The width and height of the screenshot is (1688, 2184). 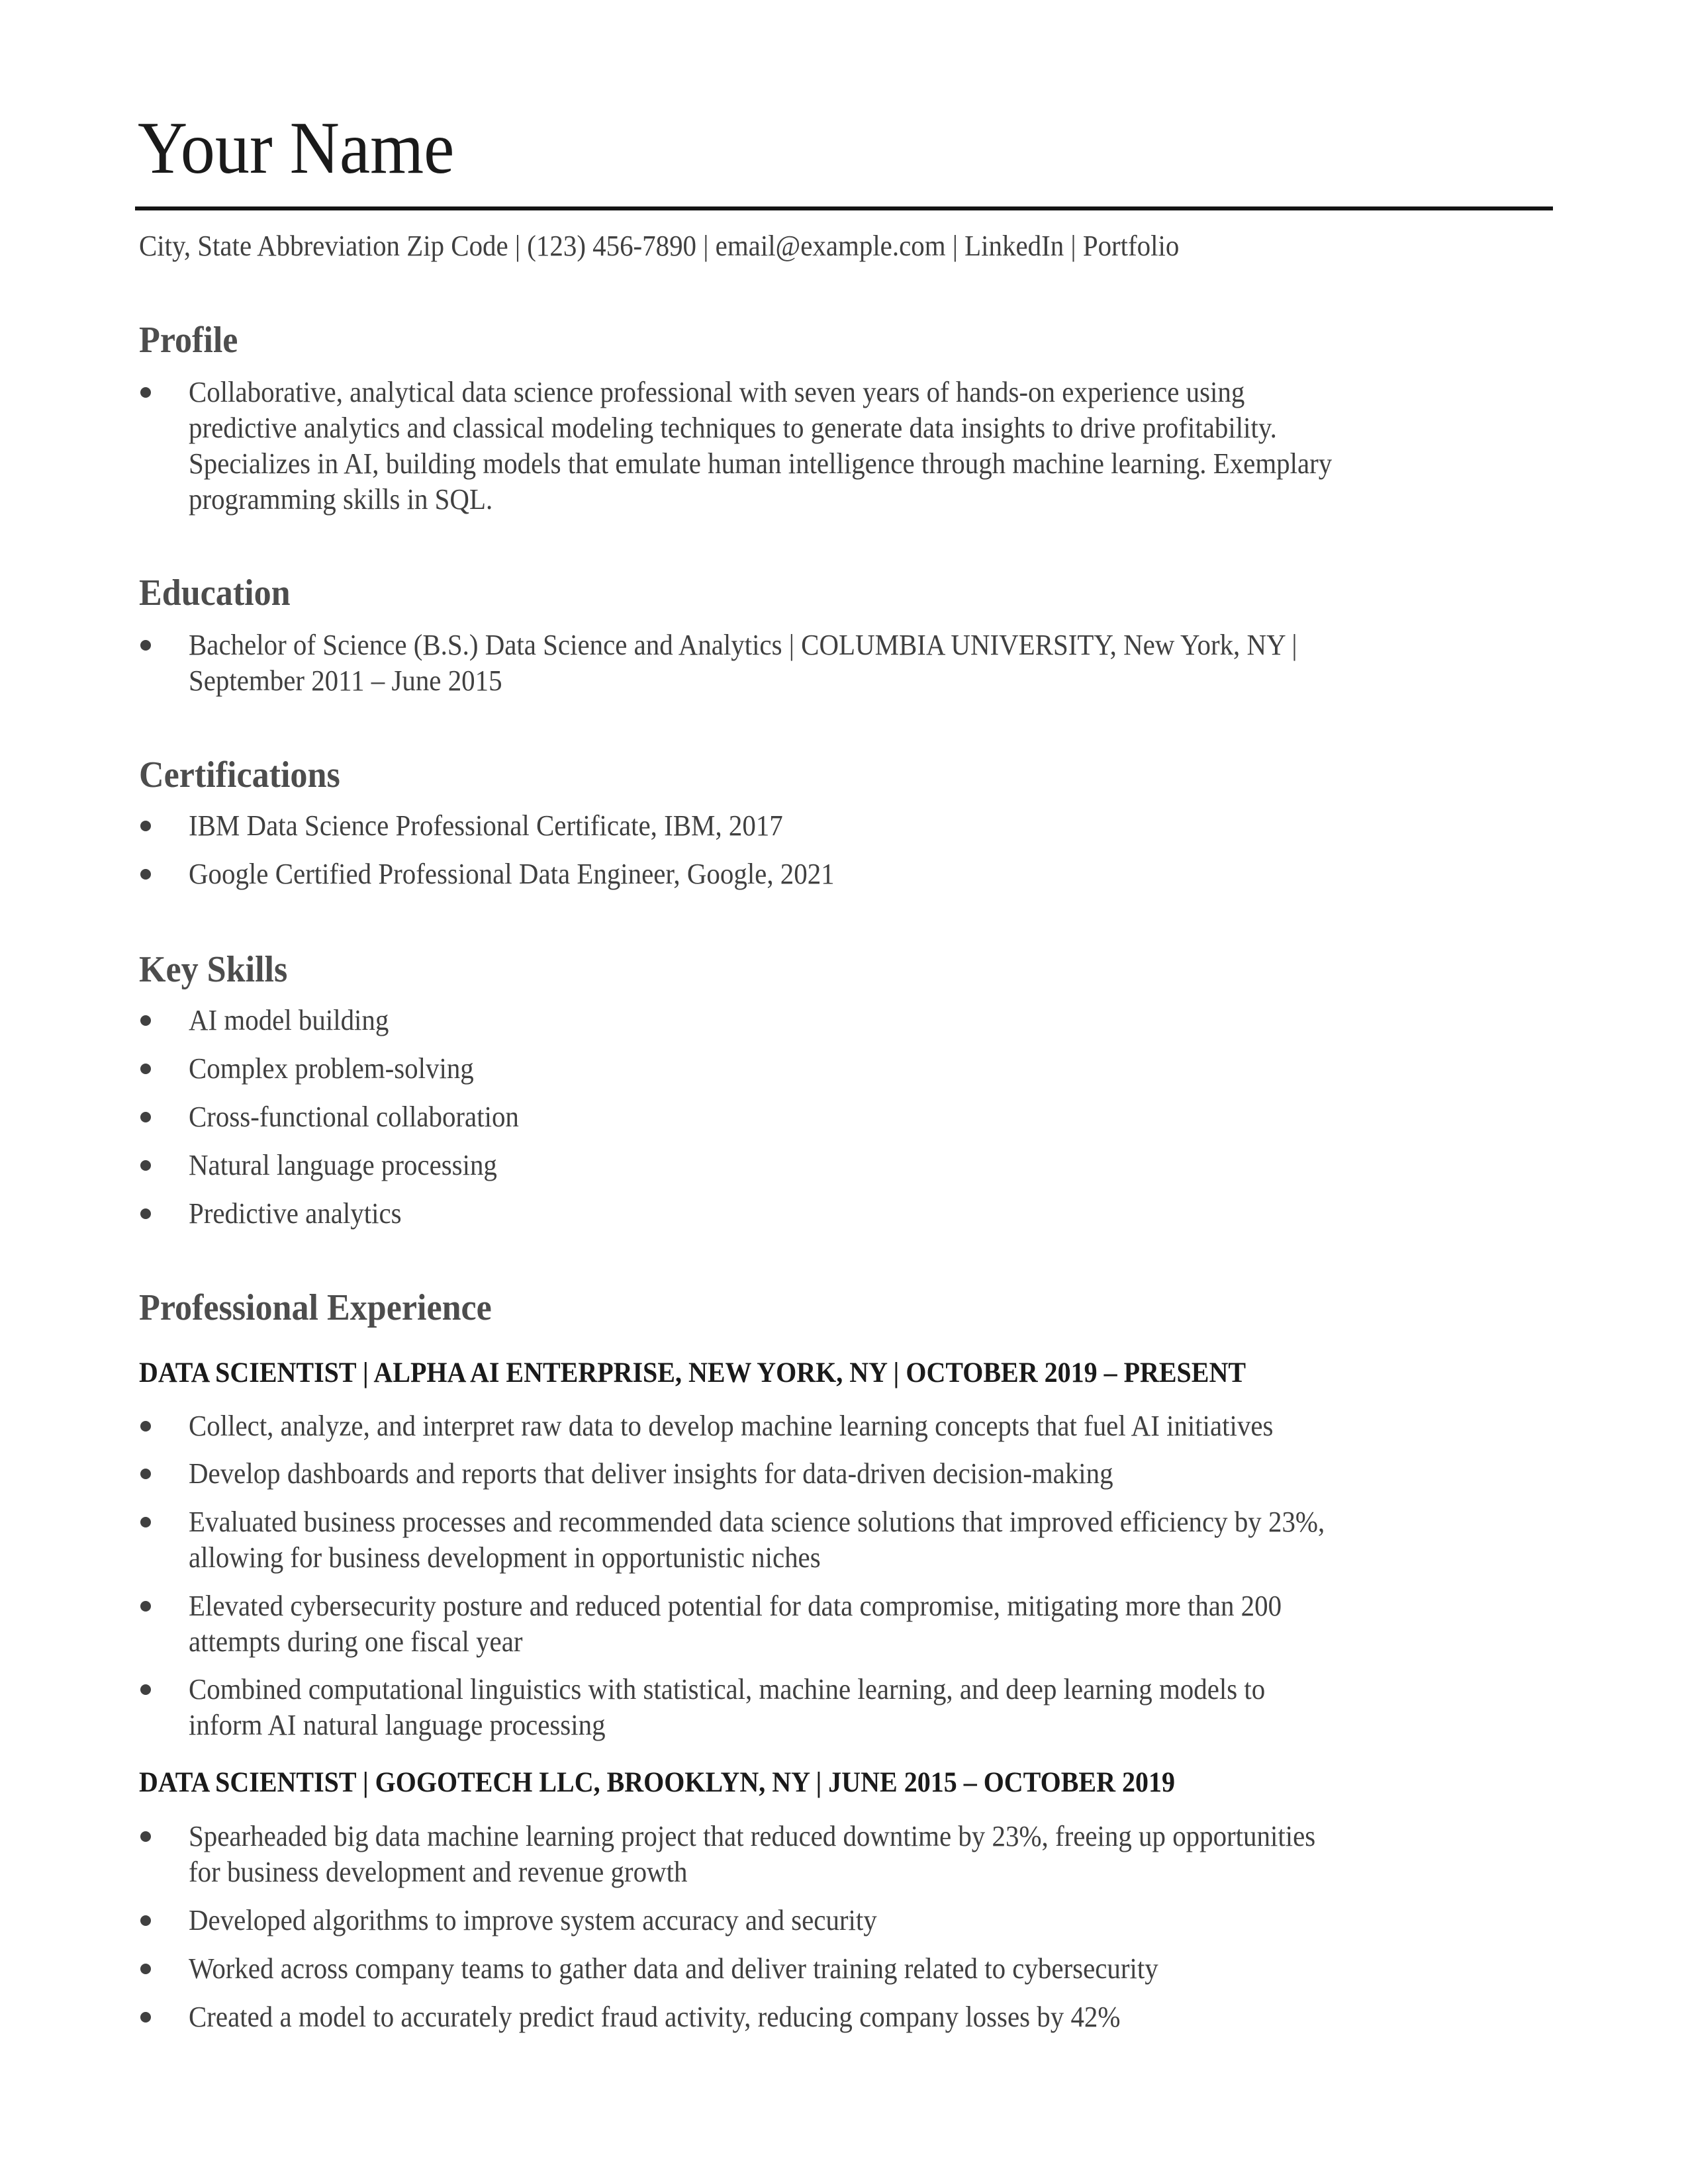 I want to click on section-title-education: Education, so click(x=220, y=593).